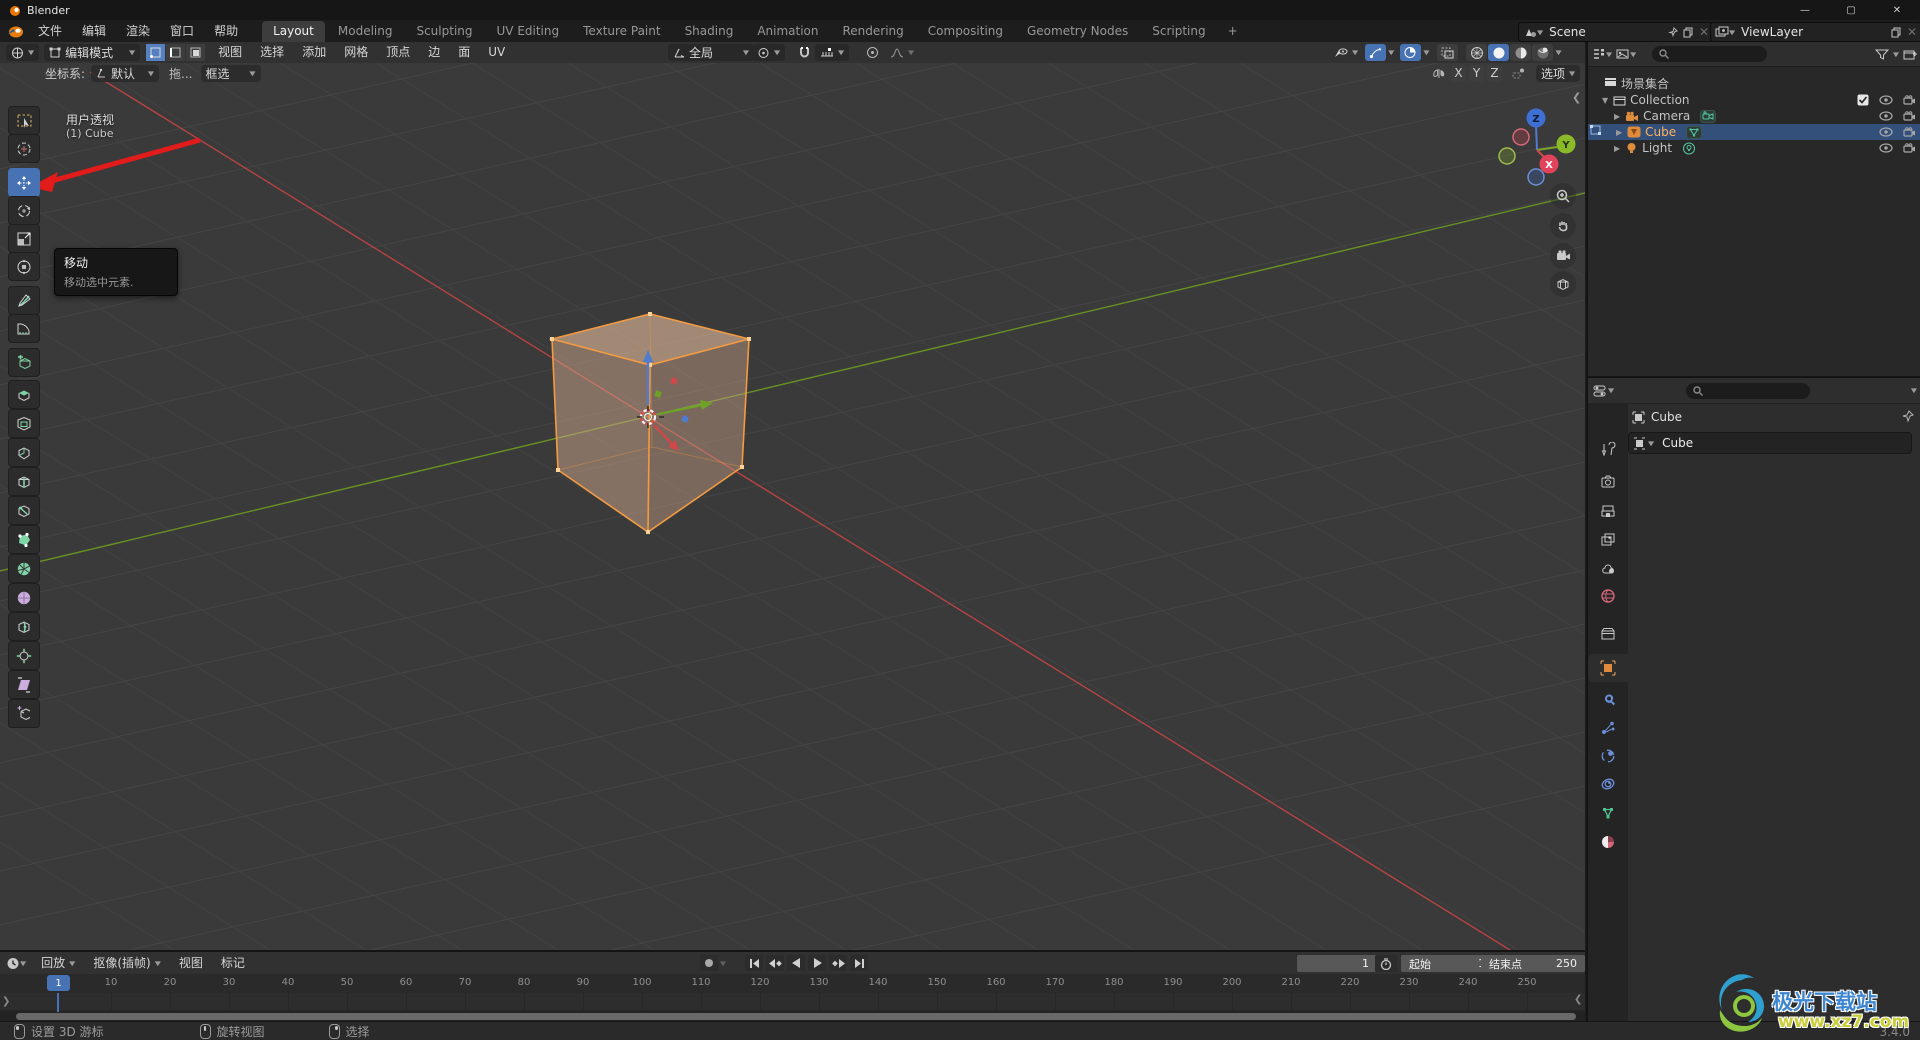 The width and height of the screenshot is (1920, 1040). What do you see at coordinates (1231, 982) in the screenshot?
I see `frame-tick-200: 200` at bounding box center [1231, 982].